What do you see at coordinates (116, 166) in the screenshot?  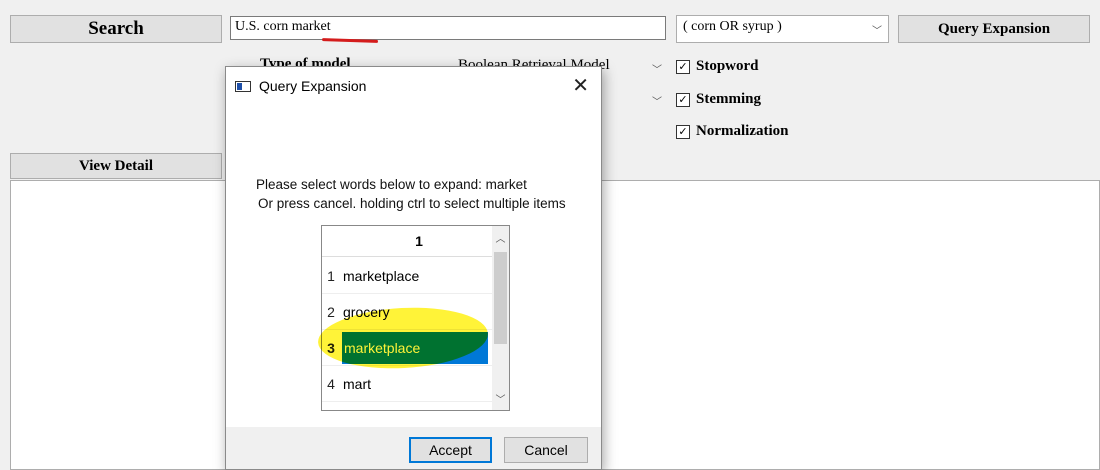 I see `view-detail-button: View Detail` at bounding box center [116, 166].